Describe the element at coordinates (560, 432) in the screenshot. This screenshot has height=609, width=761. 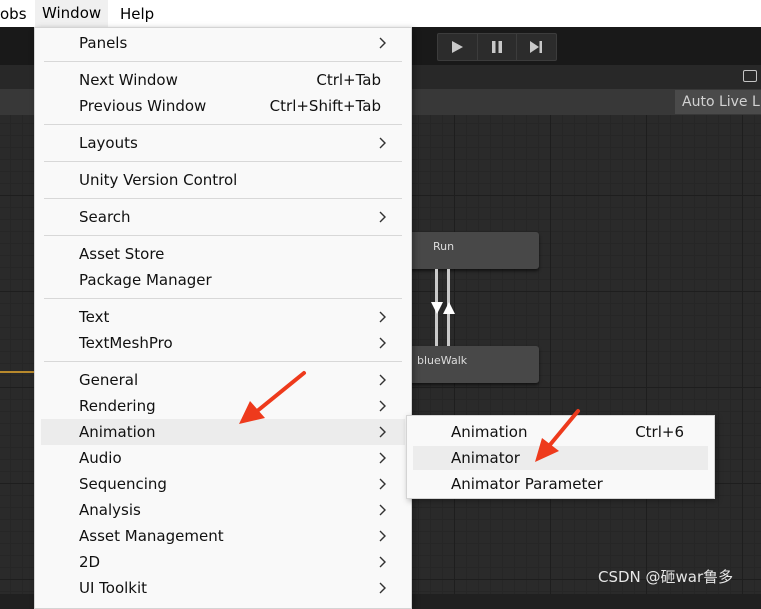
I see `submenu-item-animation: Animation Ctrl+6` at that location.